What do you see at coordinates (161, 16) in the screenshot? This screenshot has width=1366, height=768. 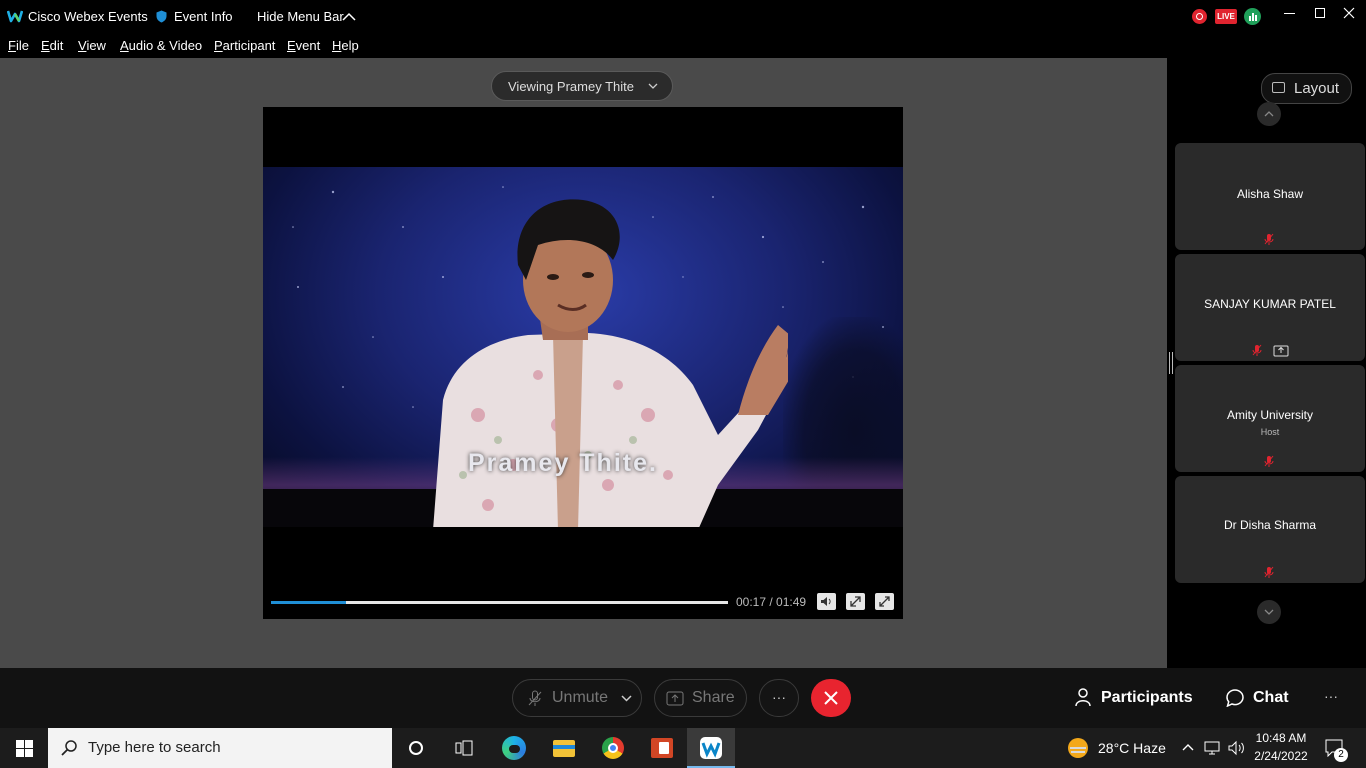 I see `shield-icon` at bounding box center [161, 16].